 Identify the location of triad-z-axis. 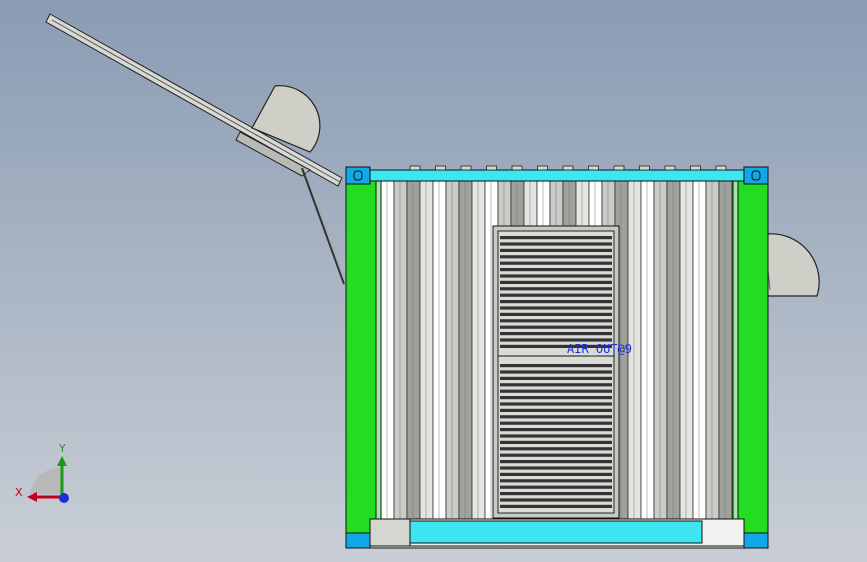
(64, 498).